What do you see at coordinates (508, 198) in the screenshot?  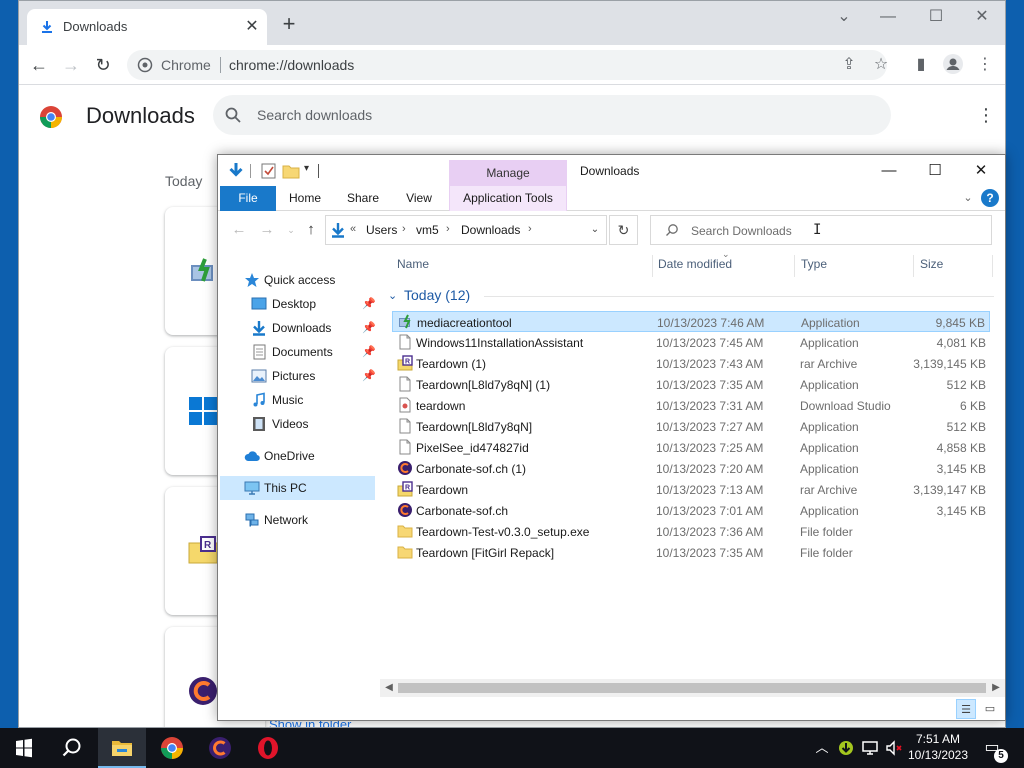 I see `ribbon-tab-application-tools: Application Tools` at bounding box center [508, 198].